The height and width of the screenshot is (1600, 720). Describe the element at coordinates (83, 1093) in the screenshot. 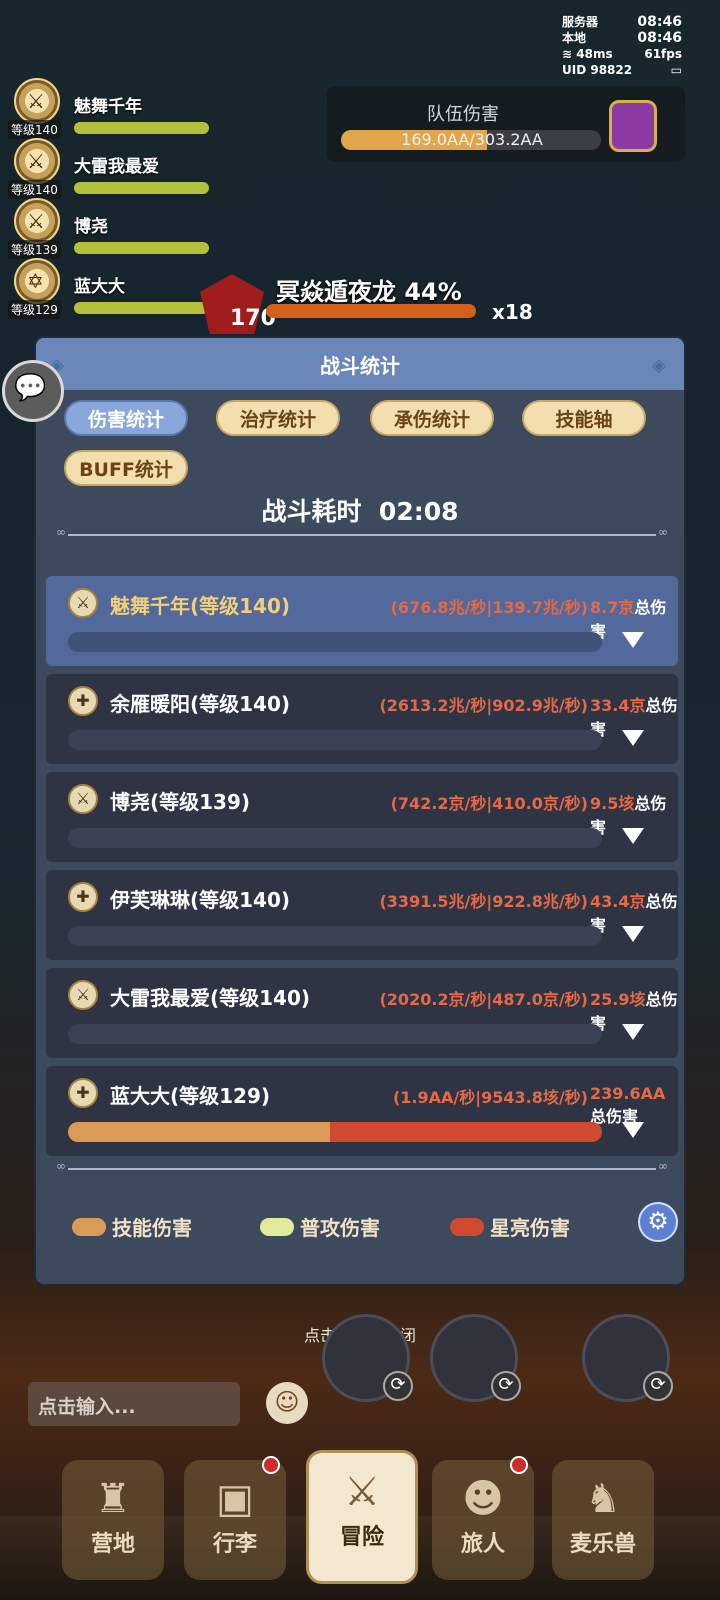

I see `star-emblem-icon: ✚` at that location.